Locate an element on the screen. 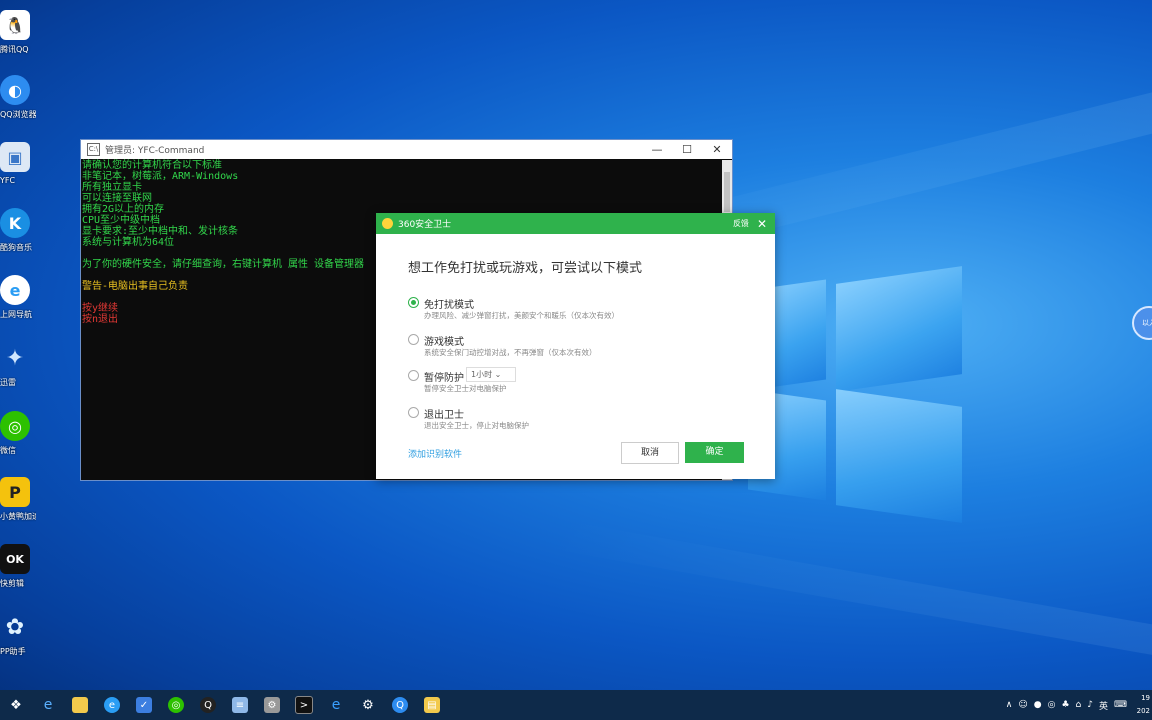 This screenshot has height=720, width=1152. computer-icon: ▣ is located at coordinates (15, 157).